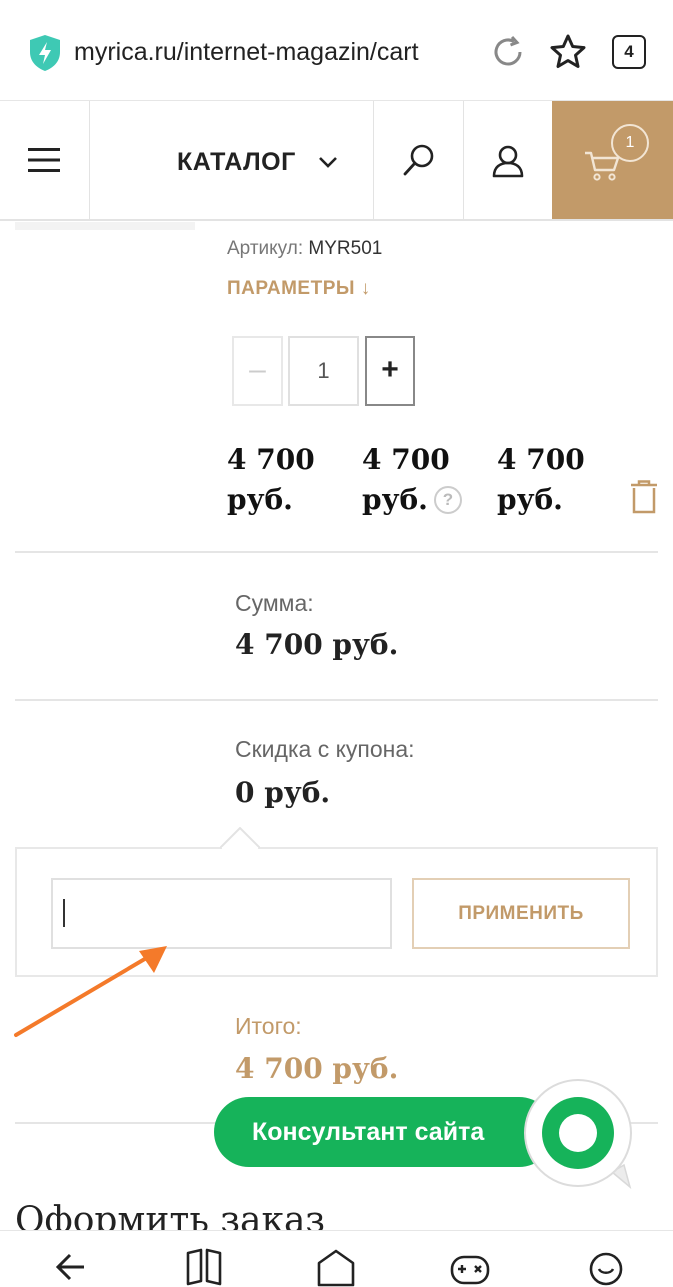  What do you see at coordinates (68, 1267) in the screenshot?
I see `back-icon` at bounding box center [68, 1267].